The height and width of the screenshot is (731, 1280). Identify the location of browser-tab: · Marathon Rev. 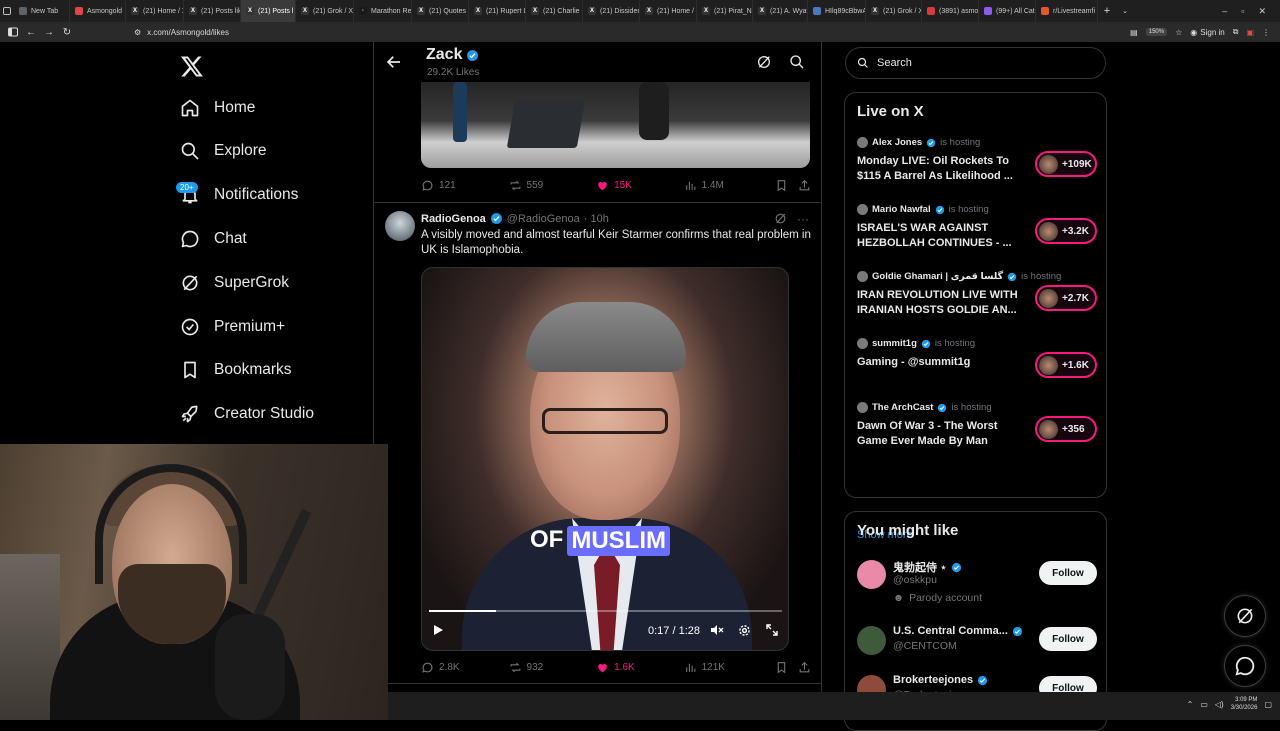
(383, 11).